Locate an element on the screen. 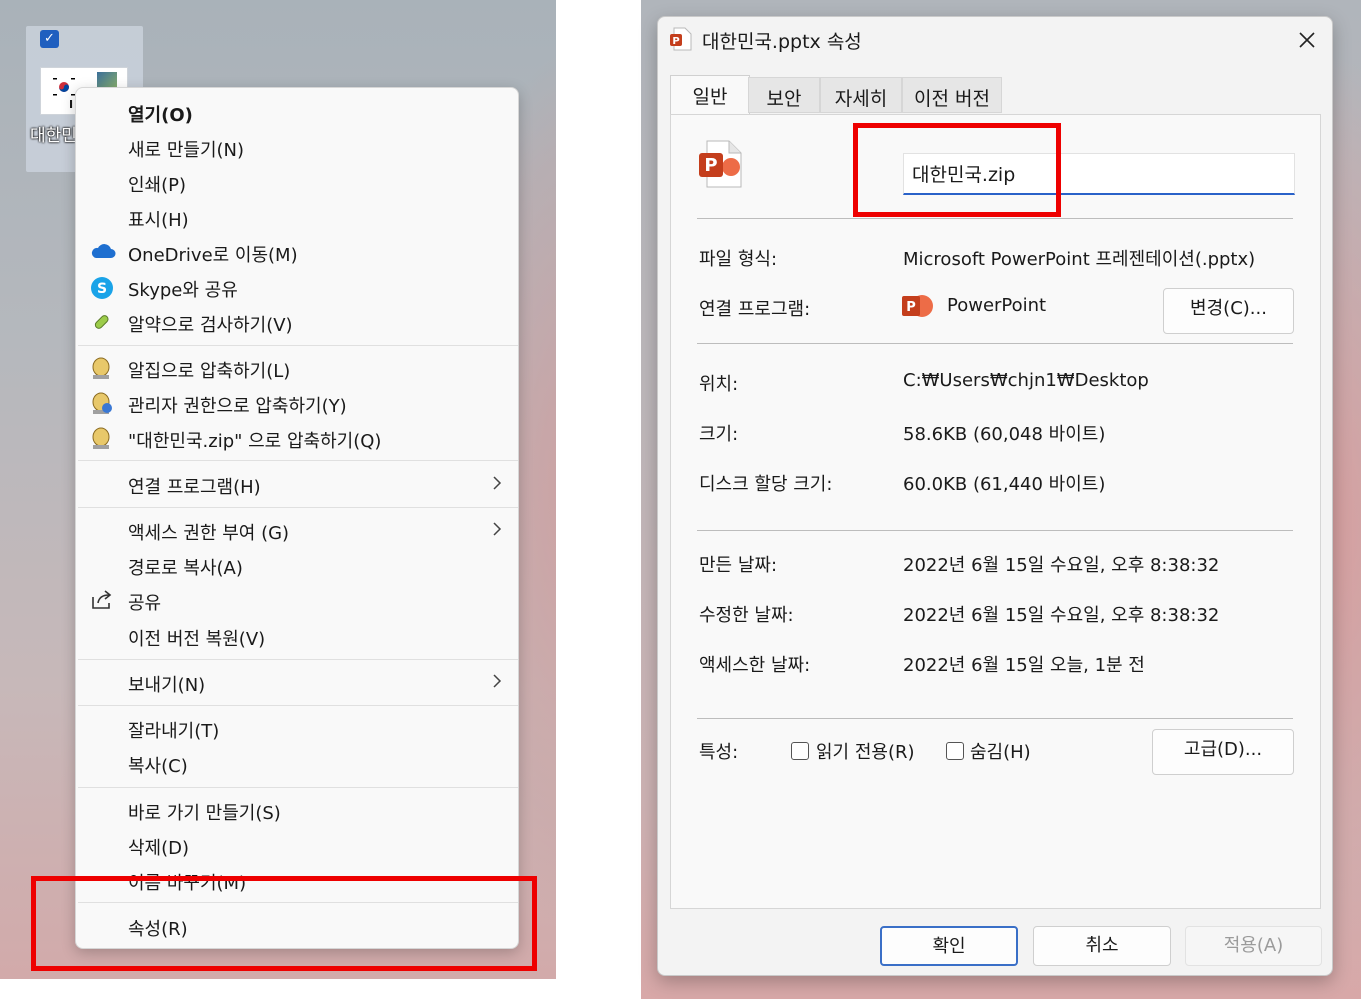 The height and width of the screenshot is (999, 1361). created-value: 2022년 6월 15일 수요일, 오후 8:38:32 is located at coordinates (1061, 565).